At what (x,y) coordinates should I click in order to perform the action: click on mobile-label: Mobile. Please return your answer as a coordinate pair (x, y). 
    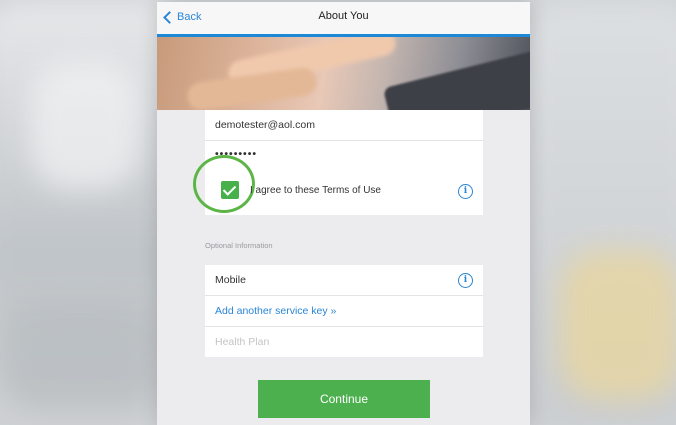
    Looking at the image, I should click on (230, 280).